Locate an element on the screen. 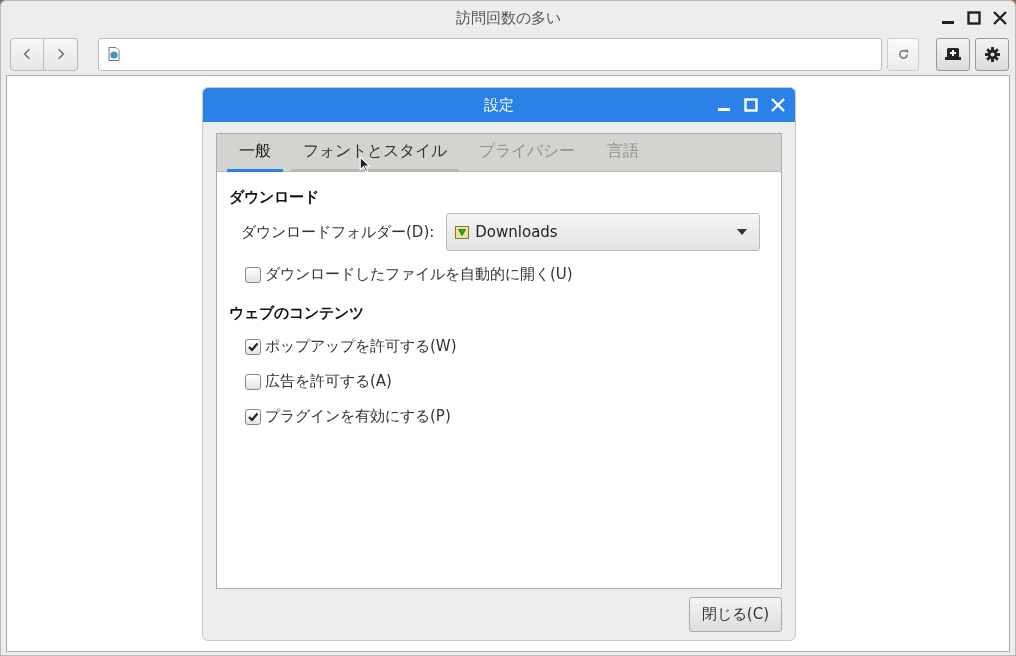  chevron-left-icon is located at coordinates (27, 54).